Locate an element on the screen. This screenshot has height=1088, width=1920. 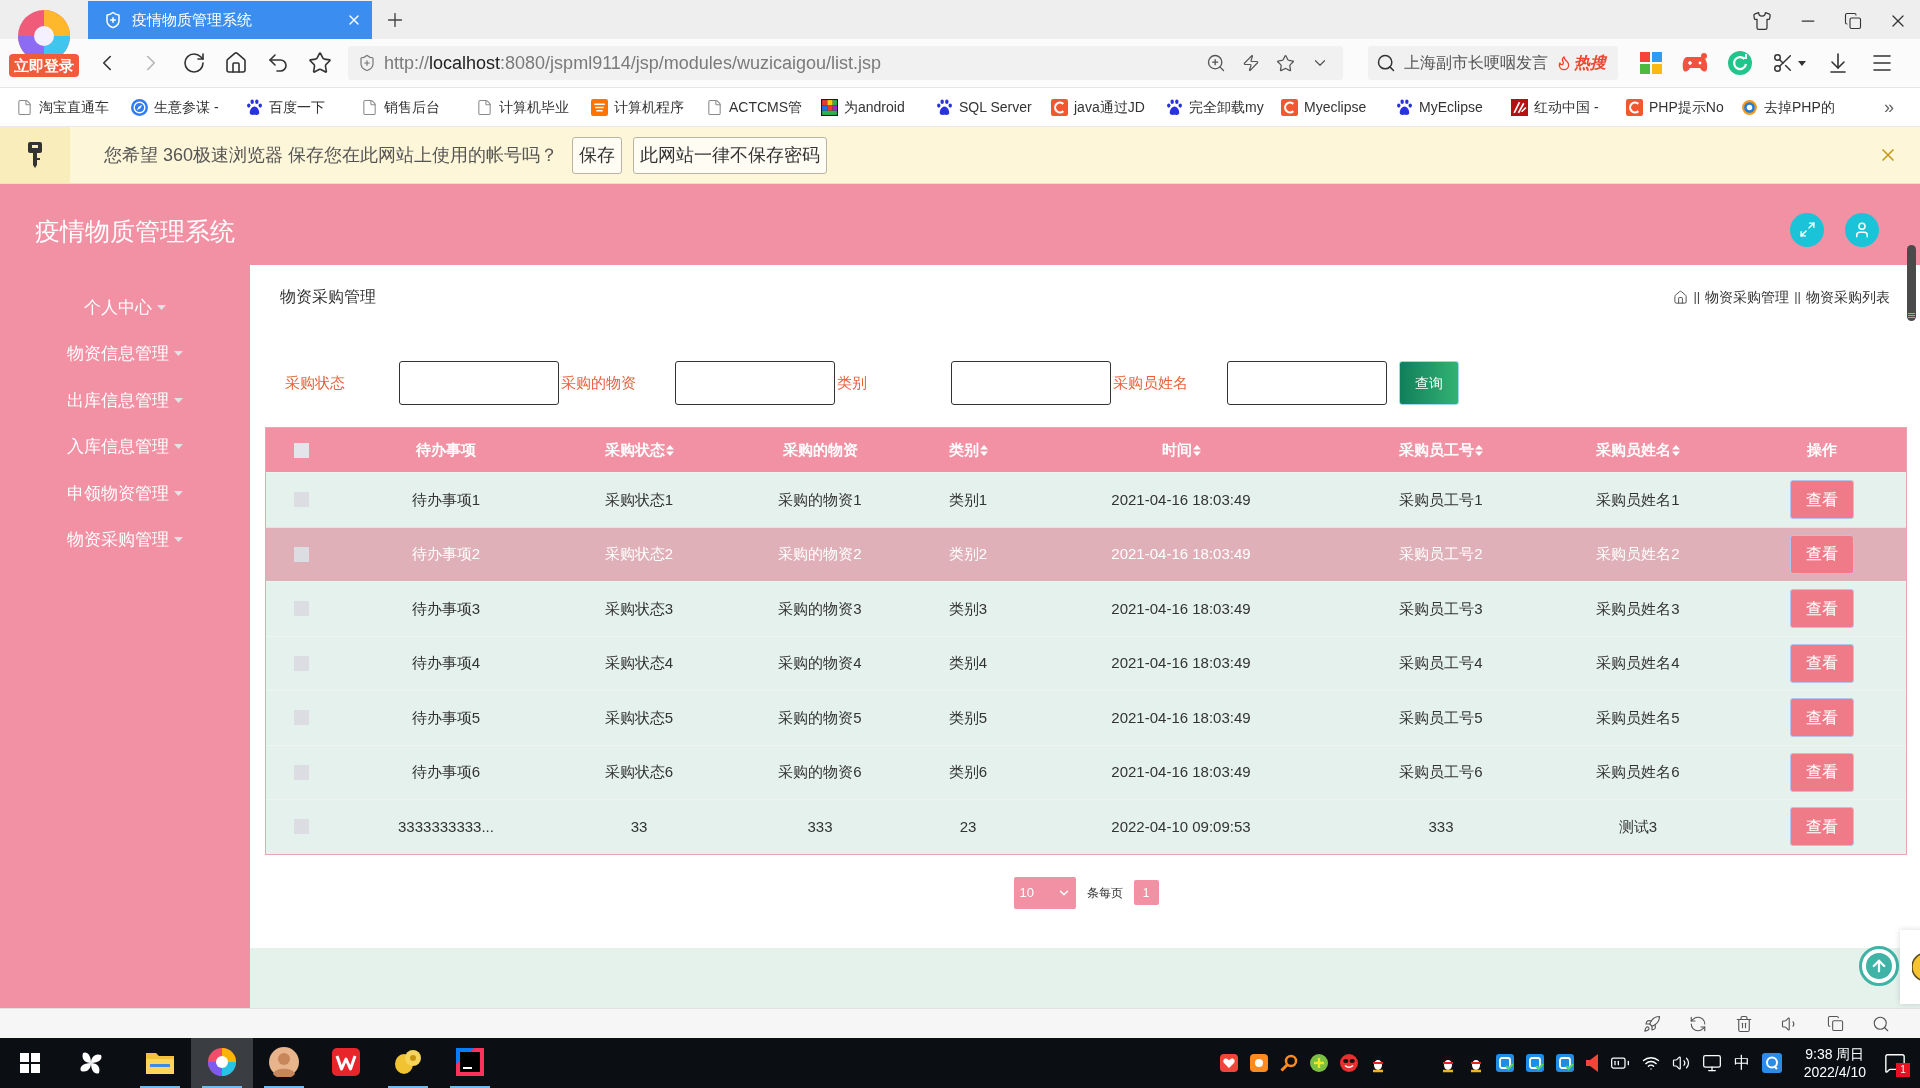
field-label: 采购的物资 is located at coordinates (599, 382).